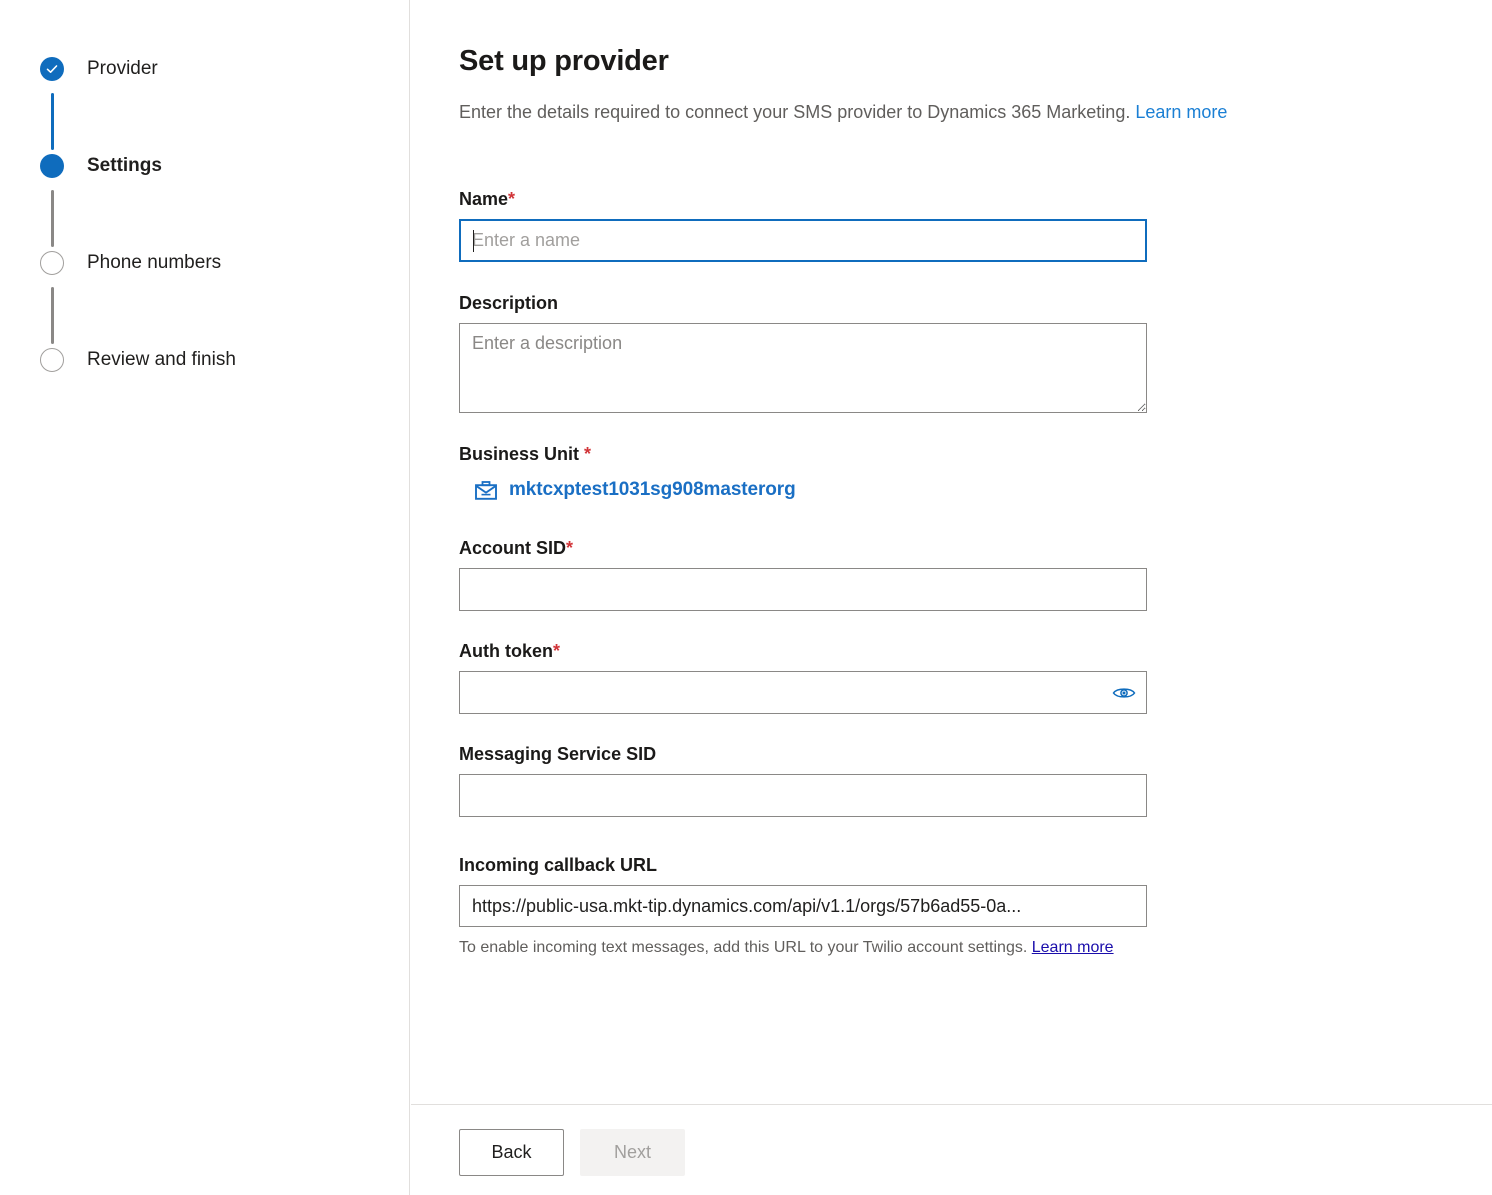  I want to click on field-description: Description, so click(975, 352).